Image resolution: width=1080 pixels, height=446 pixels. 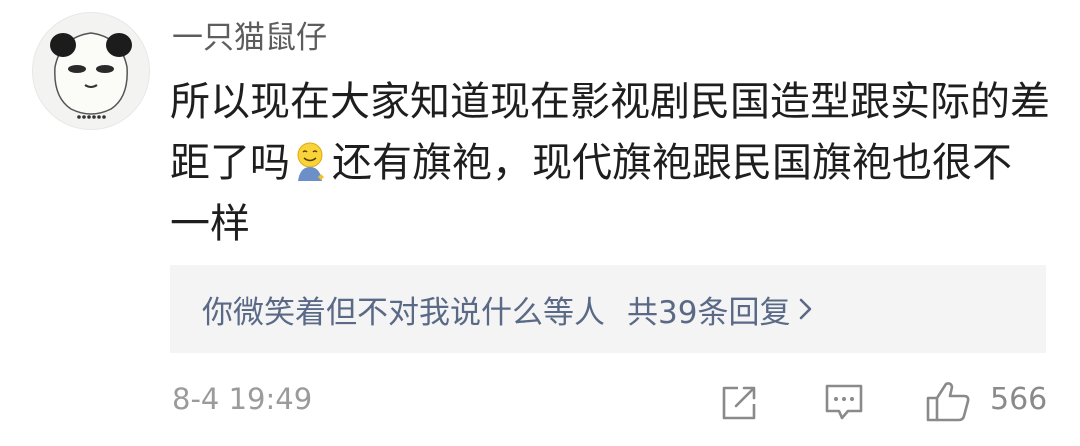 What do you see at coordinates (948, 401) in the screenshot?
I see `thumbs-up-icon` at bounding box center [948, 401].